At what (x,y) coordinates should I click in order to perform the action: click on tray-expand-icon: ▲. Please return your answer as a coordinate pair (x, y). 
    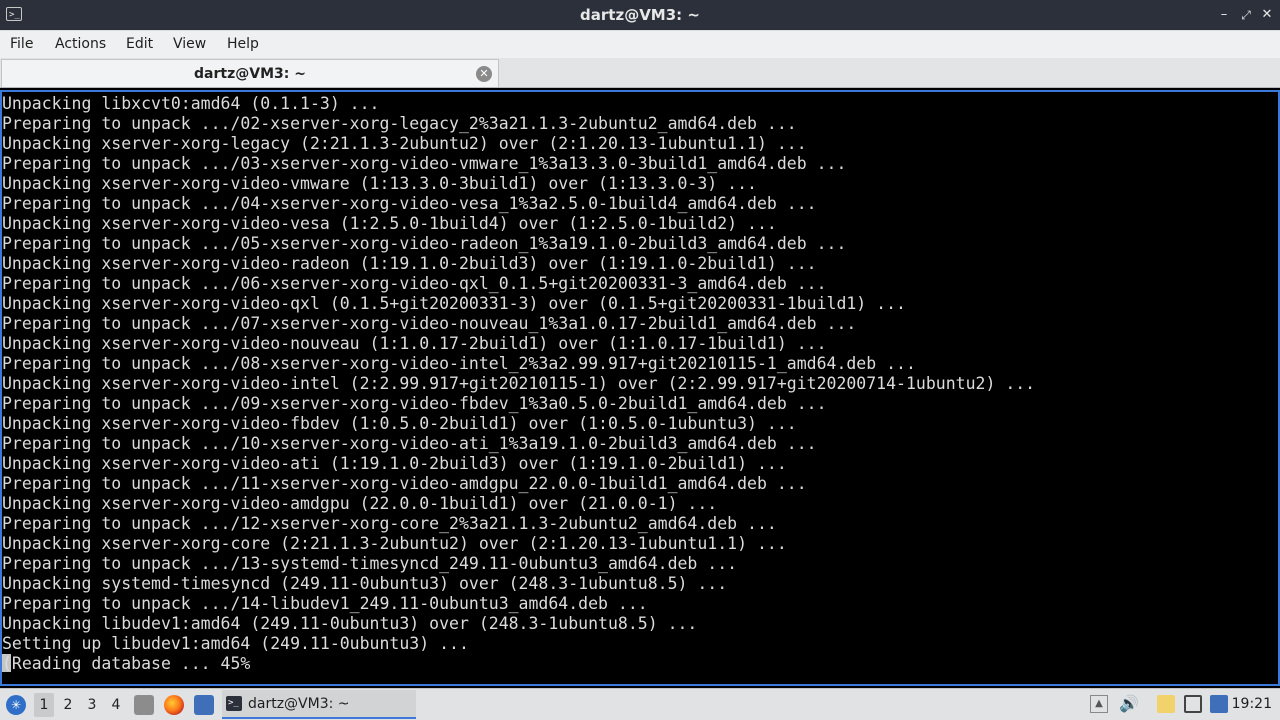
    Looking at the image, I should click on (1099, 704).